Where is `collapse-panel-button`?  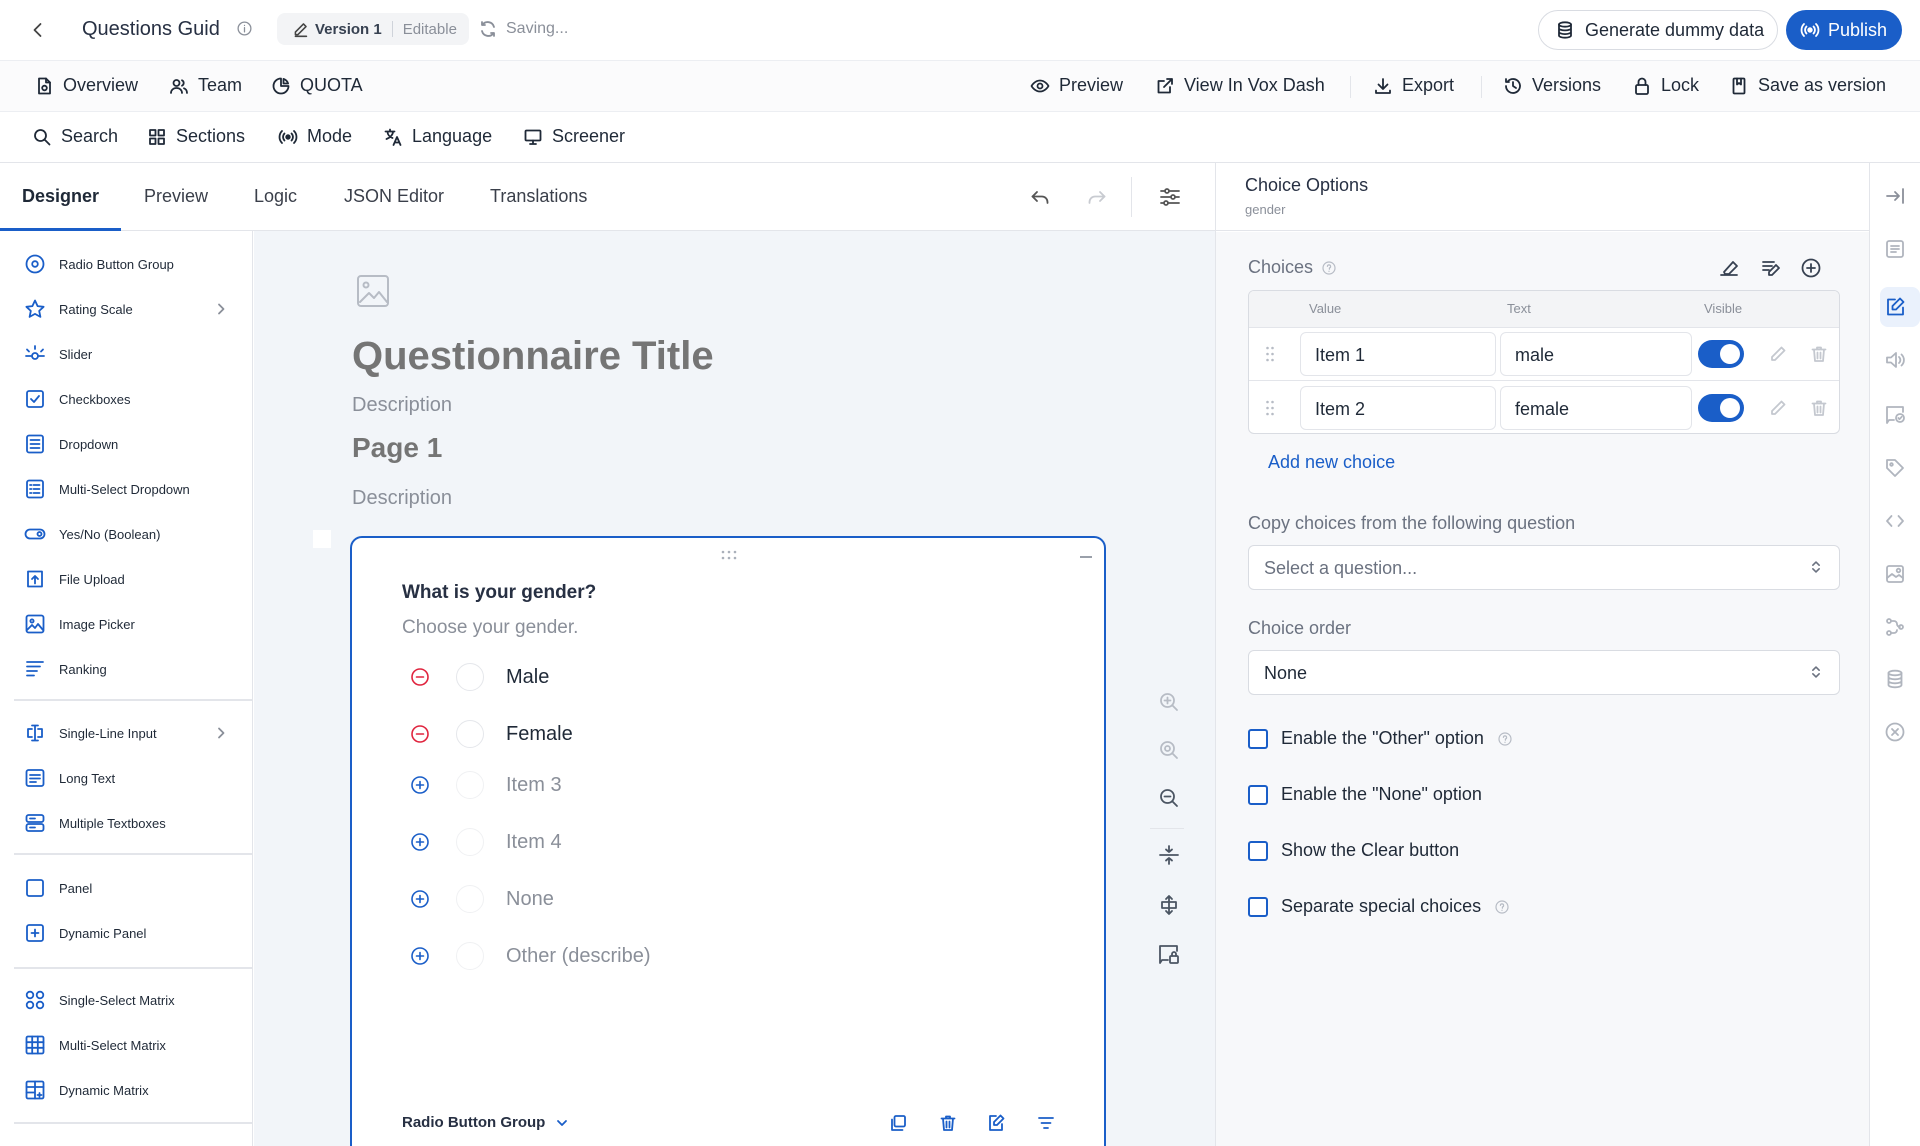
collapse-panel-button is located at coordinates (1895, 196).